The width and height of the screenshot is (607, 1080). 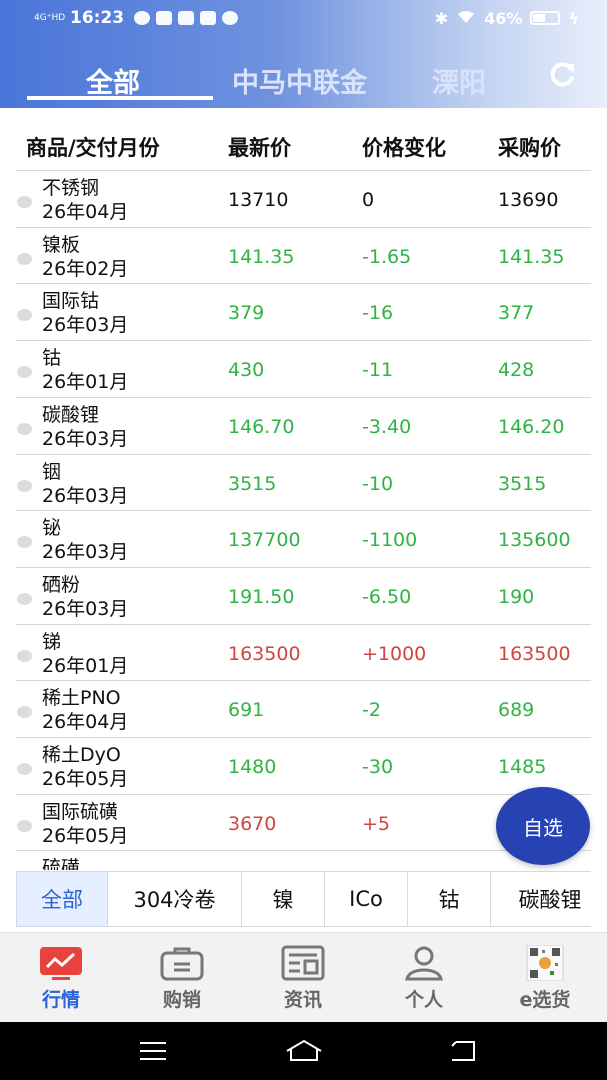 What do you see at coordinates (545, 963) in the screenshot?
I see `qr-code-icon` at bounding box center [545, 963].